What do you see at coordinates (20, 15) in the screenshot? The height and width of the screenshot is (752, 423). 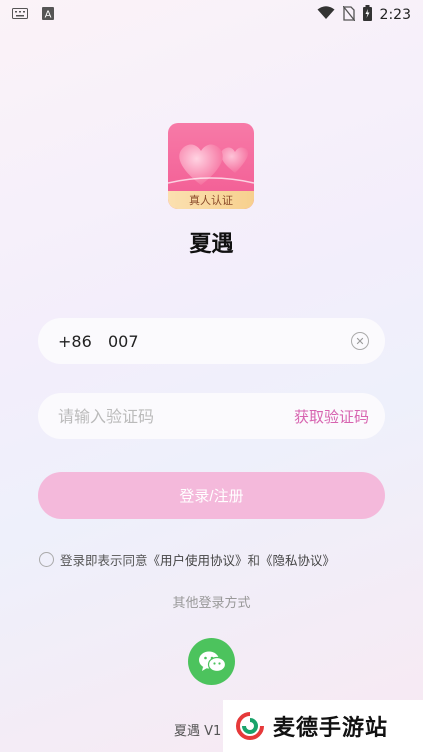 I see `keyboard-icon` at bounding box center [20, 15].